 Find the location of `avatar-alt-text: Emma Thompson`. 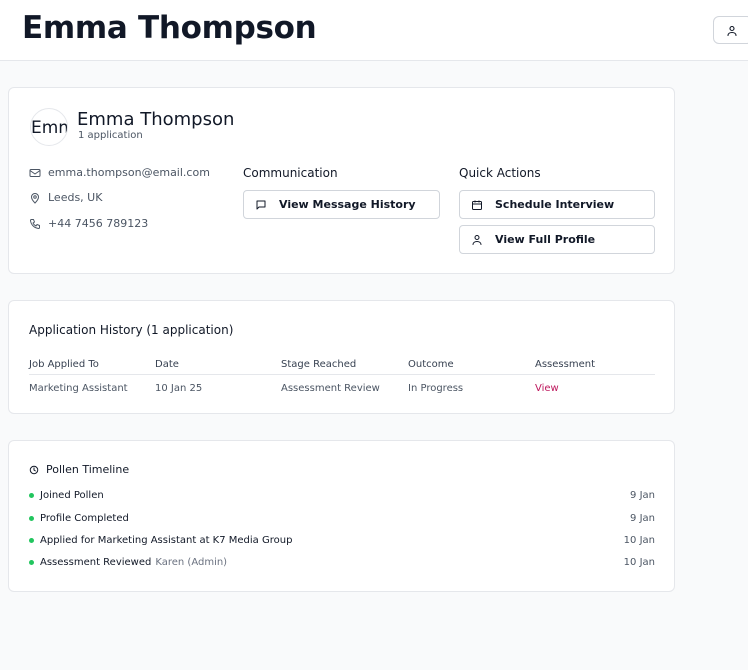

avatar-alt-text: Emma Thompson is located at coordinates (49, 128).